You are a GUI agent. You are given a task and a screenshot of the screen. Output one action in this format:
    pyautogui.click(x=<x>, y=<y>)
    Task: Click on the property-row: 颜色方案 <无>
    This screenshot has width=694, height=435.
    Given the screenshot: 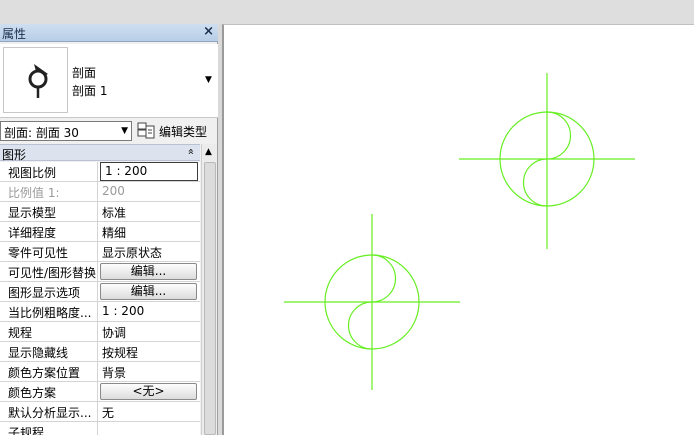 What is the action you would take?
    pyautogui.click(x=100, y=392)
    